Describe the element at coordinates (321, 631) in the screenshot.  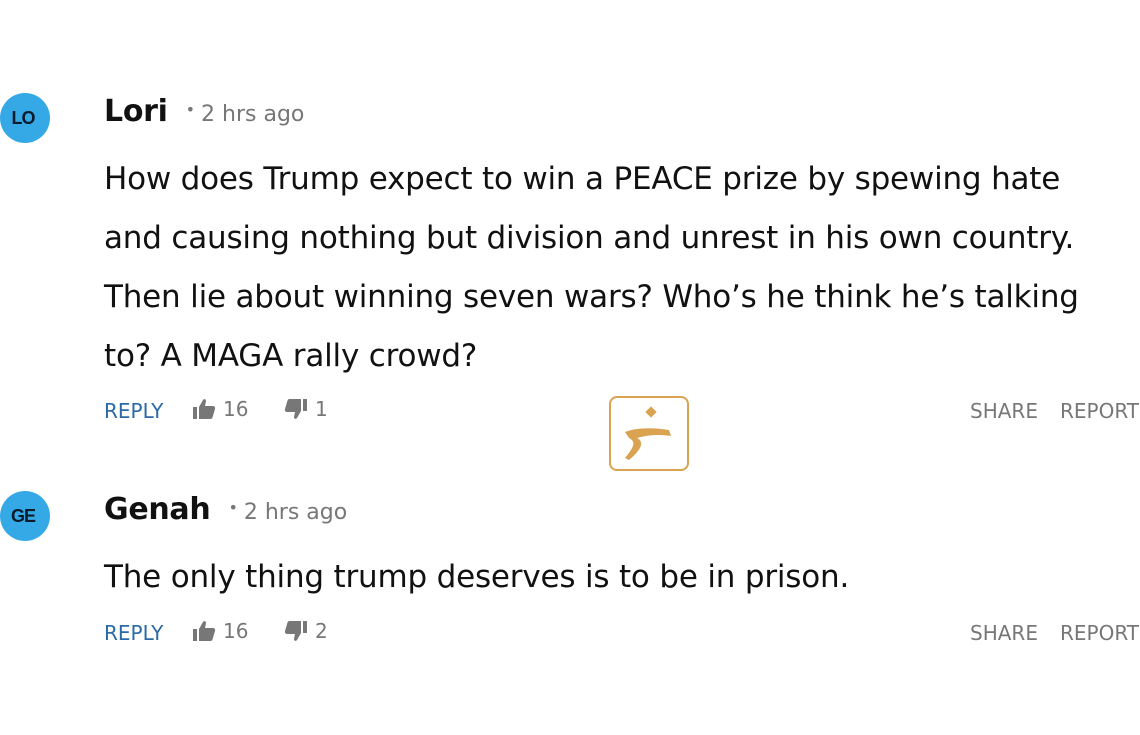
I see `dislike-count: 2` at that location.